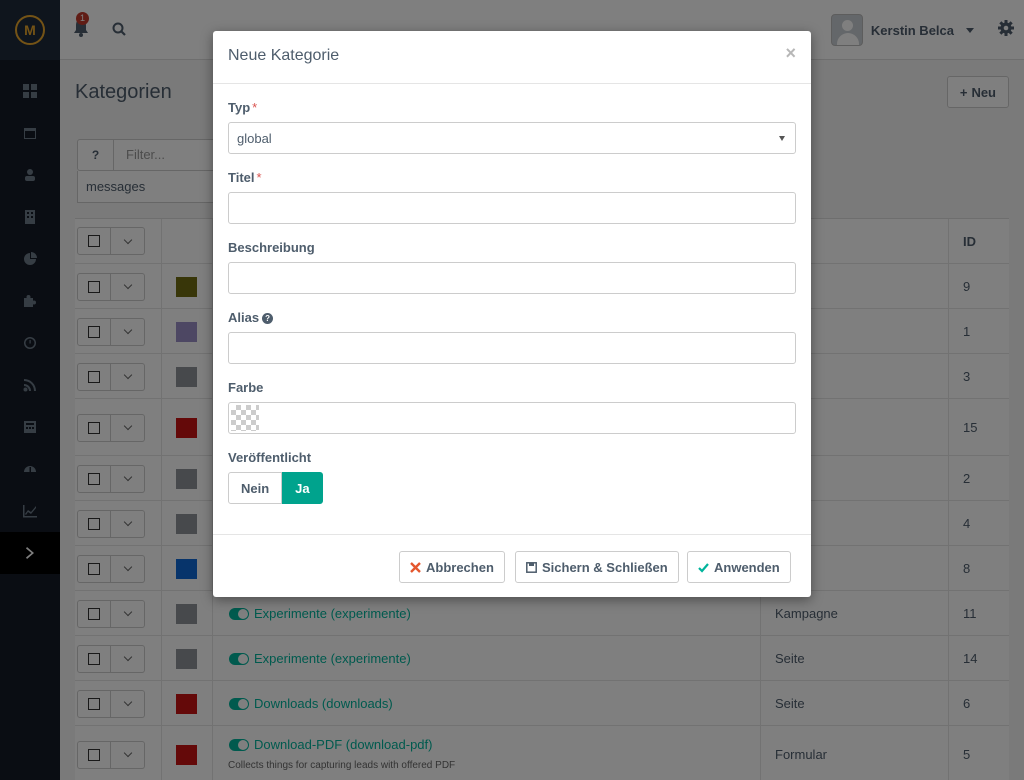 Image resolution: width=1024 pixels, height=780 pixels. Describe the element at coordinates (512, 138) in the screenshot. I see `typ-select: global` at that location.